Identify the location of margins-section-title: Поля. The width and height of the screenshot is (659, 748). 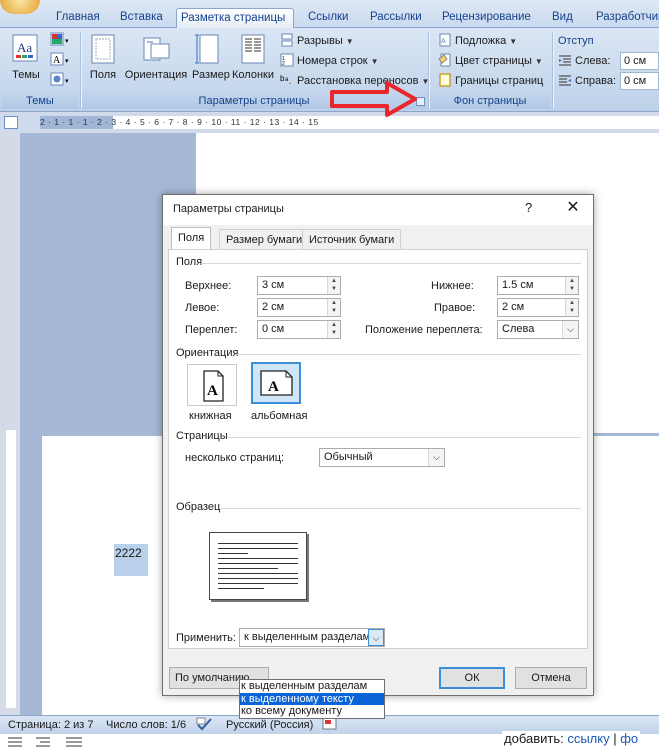
(189, 262).